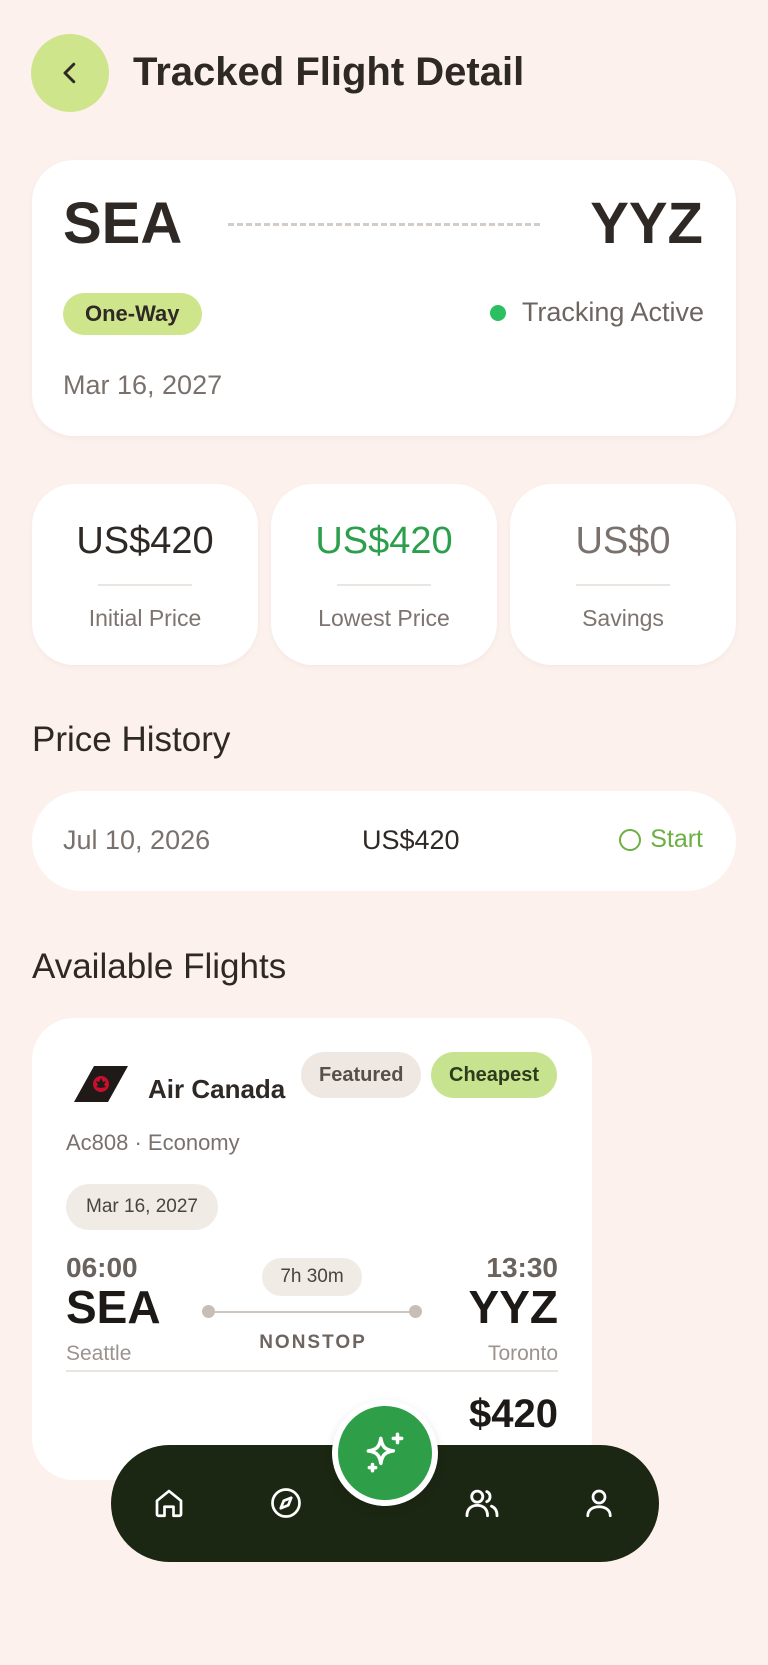  I want to click on initial-price-label: Initial Price, so click(145, 618).